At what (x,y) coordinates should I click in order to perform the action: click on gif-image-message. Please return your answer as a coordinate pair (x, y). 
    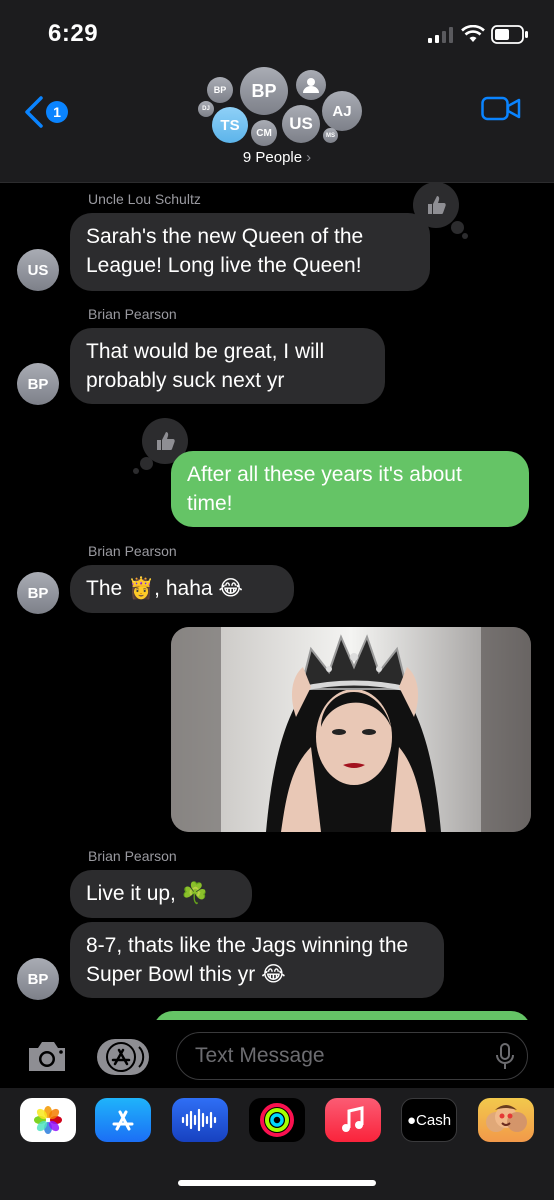
    Looking at the image, I should click on (351, 729).